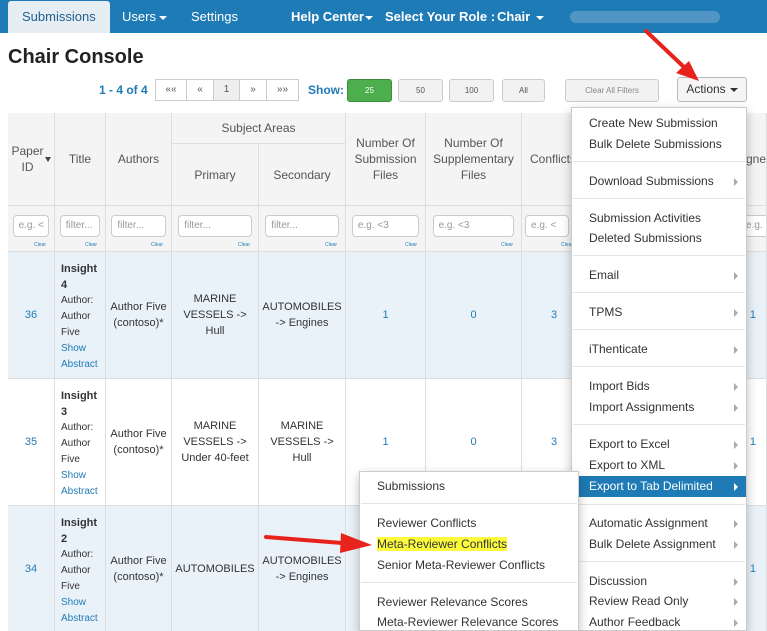 This screenshot has height=631, width=767. Describe the element at coordinates (79, 531) in the screenshot. I see `paper-title: Insight 2` at that location.